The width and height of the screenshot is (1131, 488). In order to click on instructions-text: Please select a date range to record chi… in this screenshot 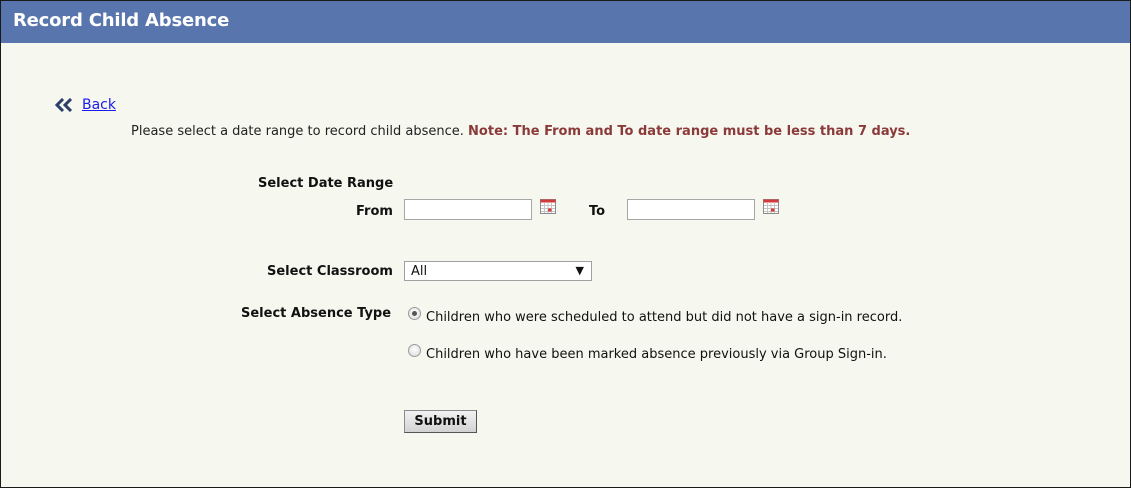, I will do `click(297, 131)`.